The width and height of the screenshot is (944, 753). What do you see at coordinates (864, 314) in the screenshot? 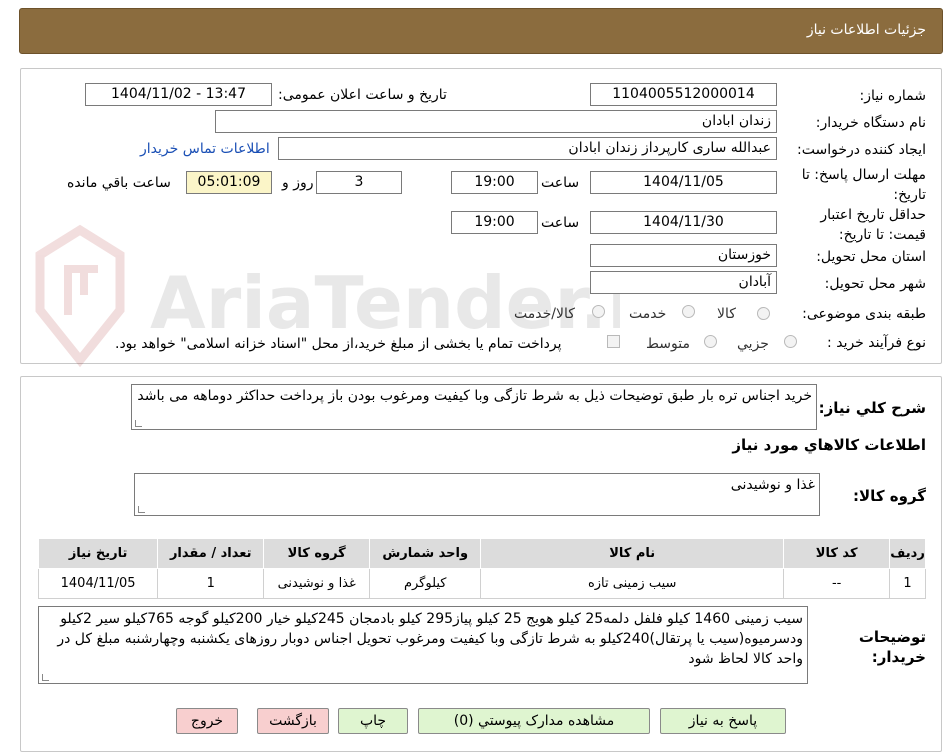
I see `category-label: طبقه بندی موضوعی:` at bounding box center [864, 314].